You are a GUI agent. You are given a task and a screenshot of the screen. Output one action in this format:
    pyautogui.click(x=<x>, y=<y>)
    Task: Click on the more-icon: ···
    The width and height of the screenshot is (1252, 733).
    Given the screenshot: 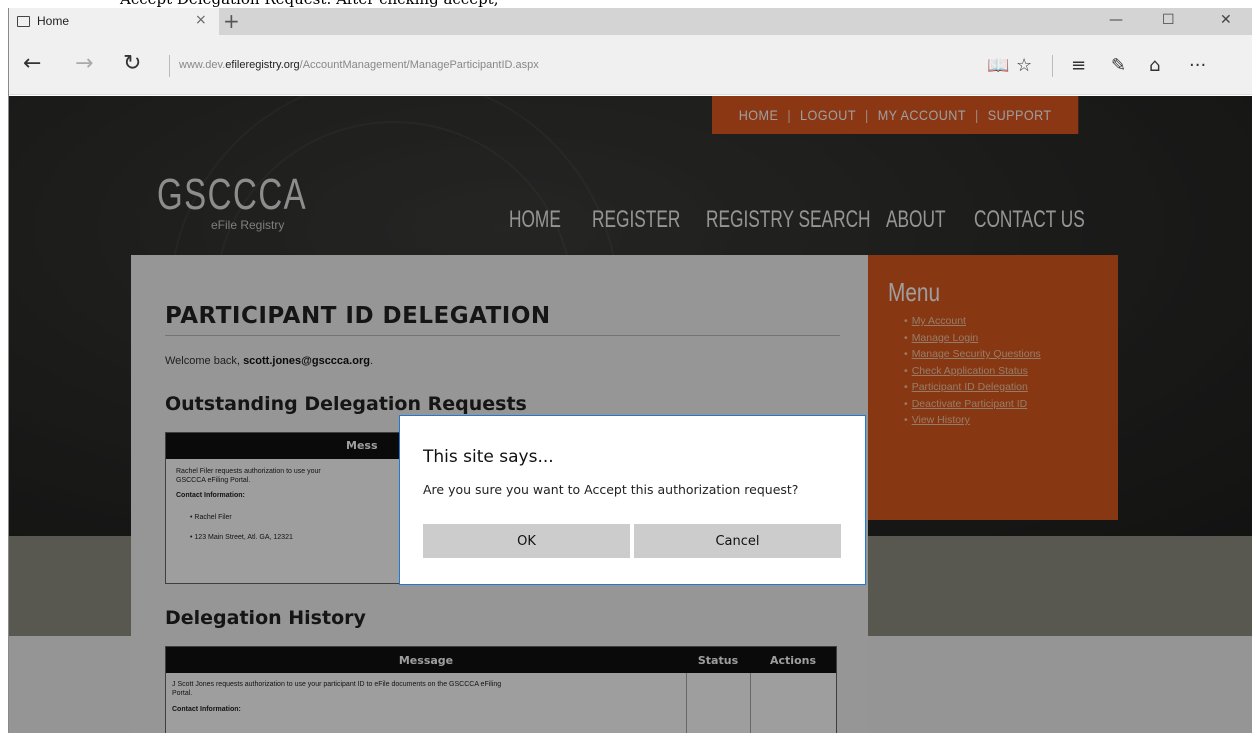 What is the action you would take?
    pyautogui.click(x=1197, y=65)
    